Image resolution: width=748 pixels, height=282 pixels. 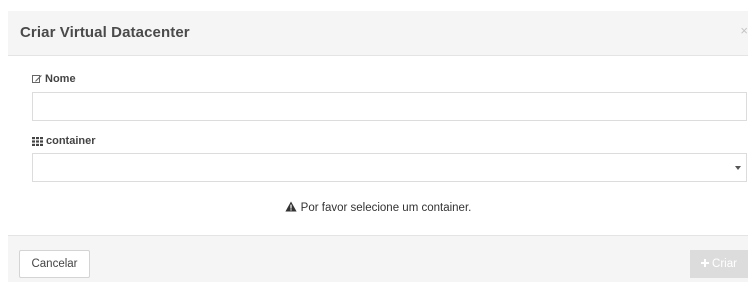 What do you see at coordinates (291, 208) in the screenshot?
I see `warning-triangle-icon` at bounding box center [291, 208].